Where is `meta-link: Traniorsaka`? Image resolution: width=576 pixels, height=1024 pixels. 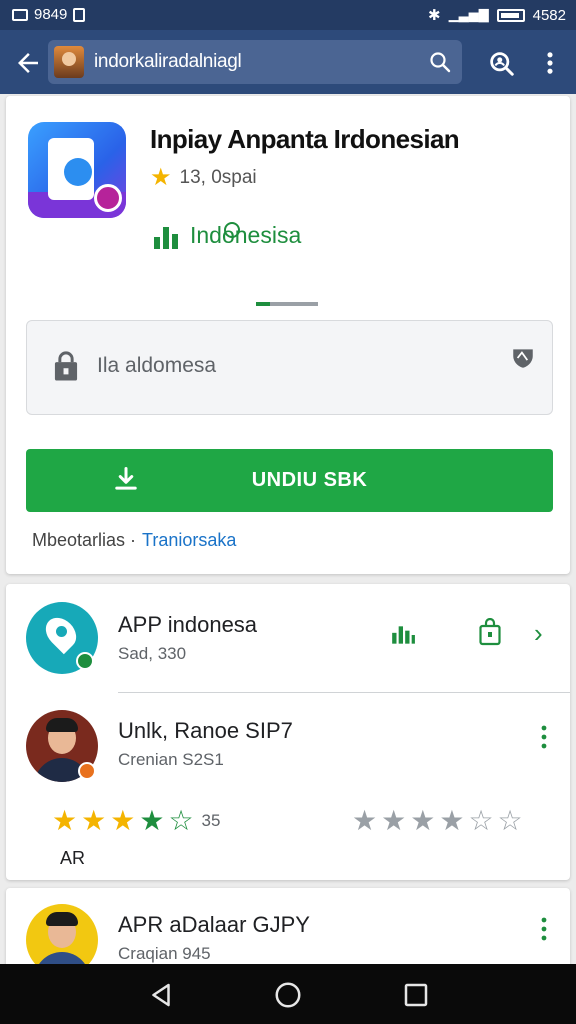
meta-link: Traniorsaka is located at coordinates (189, 540).